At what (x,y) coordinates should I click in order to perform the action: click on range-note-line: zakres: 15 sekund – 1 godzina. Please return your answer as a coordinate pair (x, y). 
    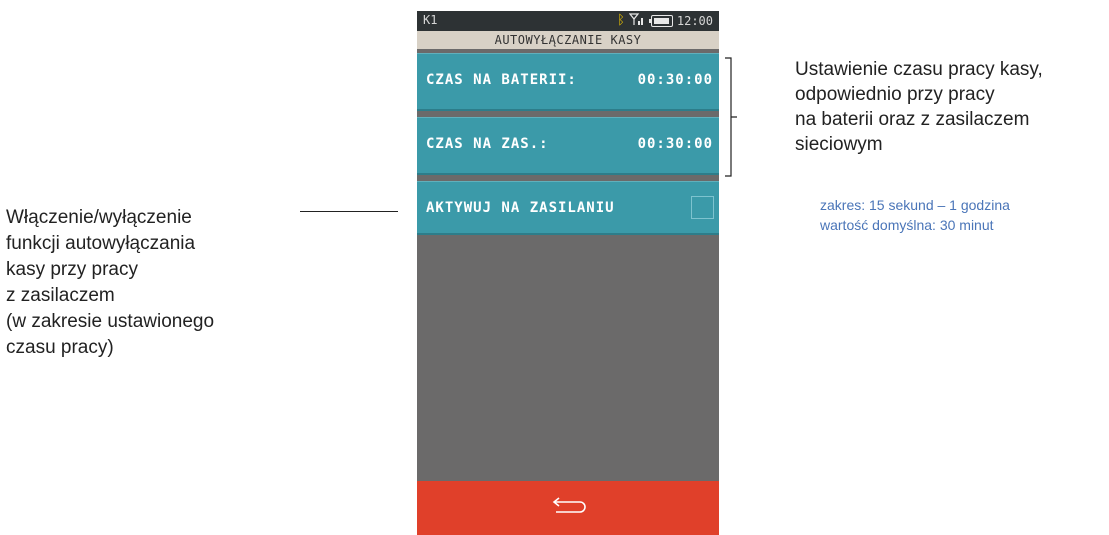
    Looking at the image, I should click on (915, 205).